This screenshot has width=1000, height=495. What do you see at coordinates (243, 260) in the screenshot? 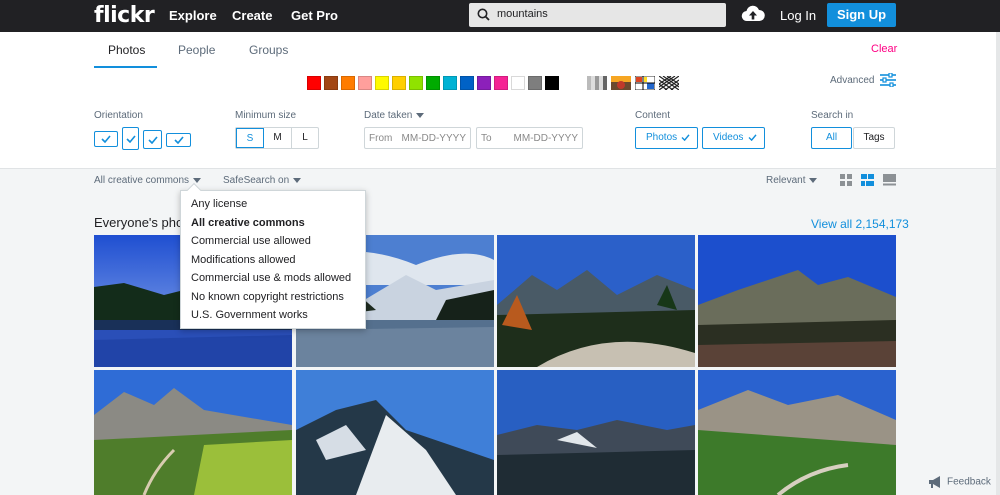
I see `license-option-modifications: Modifications allowed` at bounding box center [243, 260].